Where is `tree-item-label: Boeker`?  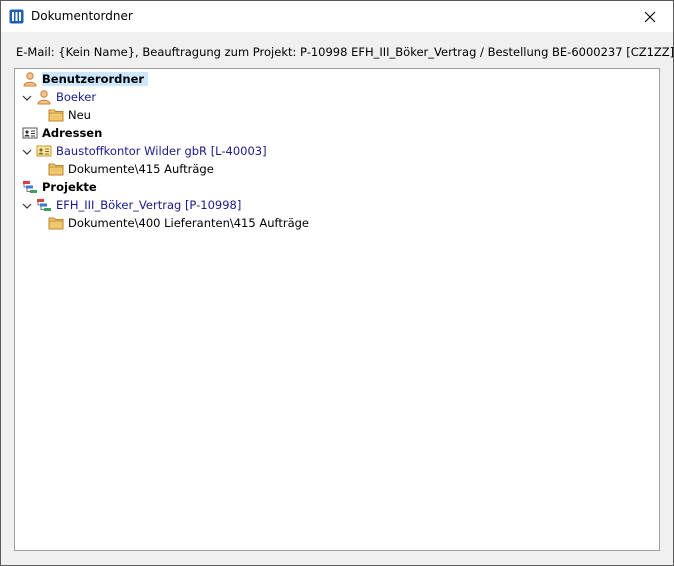
tree-item-label: Boeker is located at coordinates (76, 97).